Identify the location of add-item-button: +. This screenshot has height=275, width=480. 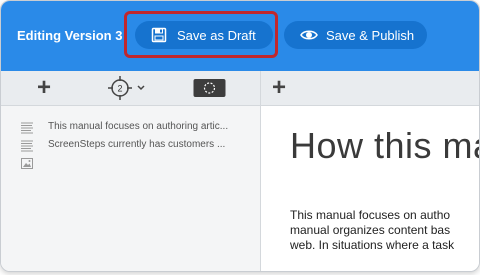
(44, 88).